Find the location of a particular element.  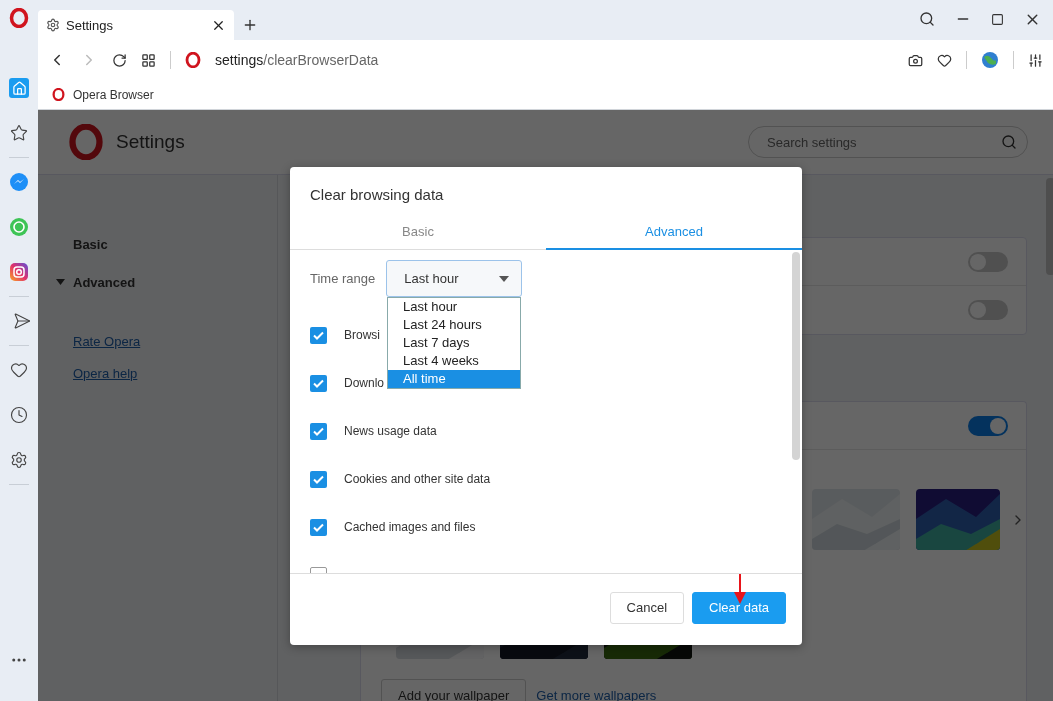

cancel-button: Cancel is located at coordinates (646, 607).